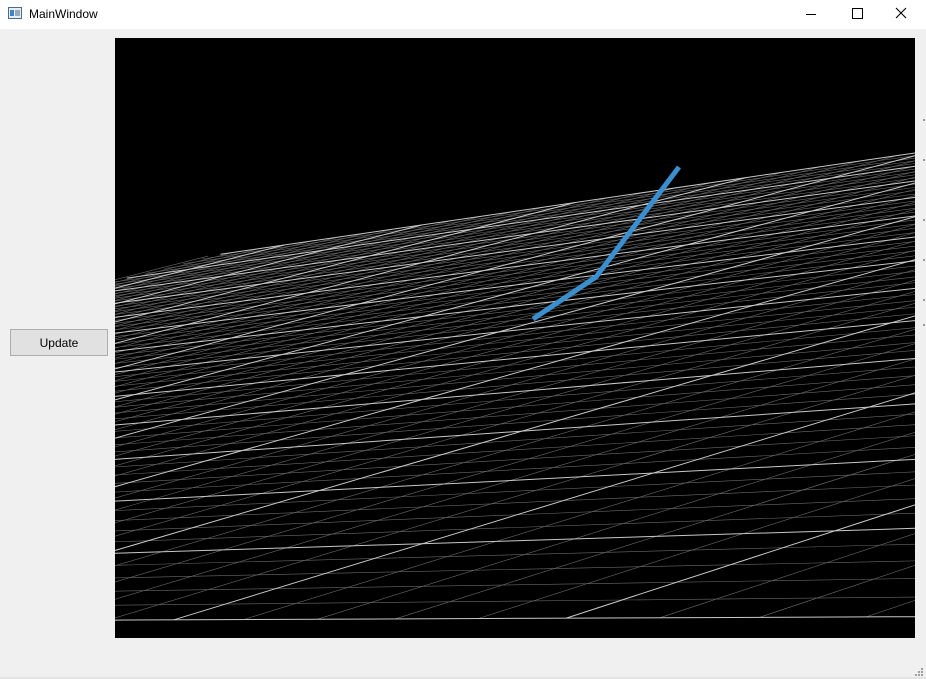 This screenshot has width=926, height=679. I want to click on size-grip-icon, so click(918, 671).